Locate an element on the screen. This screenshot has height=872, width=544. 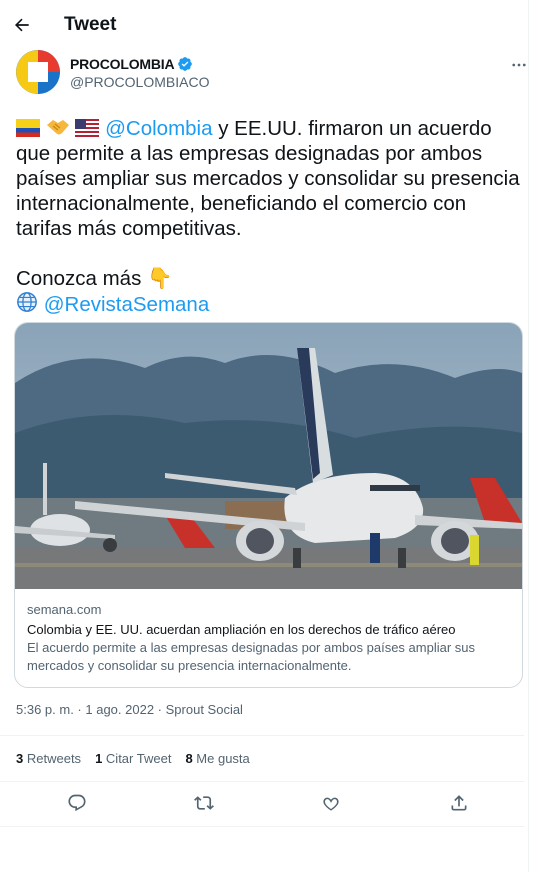
call-to-action: Conozca más is located at coordinates (79, 278).